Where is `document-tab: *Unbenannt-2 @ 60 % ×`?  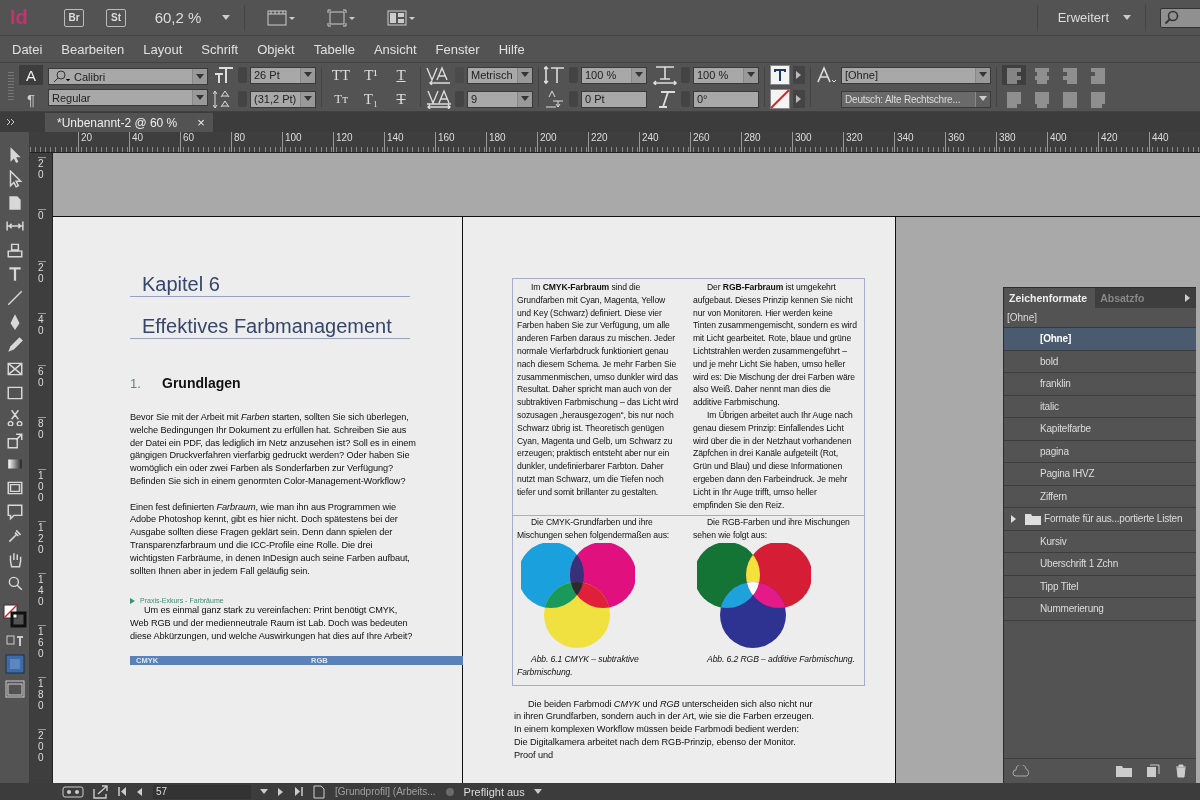
document-tab: *Unbenannt-2 @ 60 % × is located at coordinates (129, 122).